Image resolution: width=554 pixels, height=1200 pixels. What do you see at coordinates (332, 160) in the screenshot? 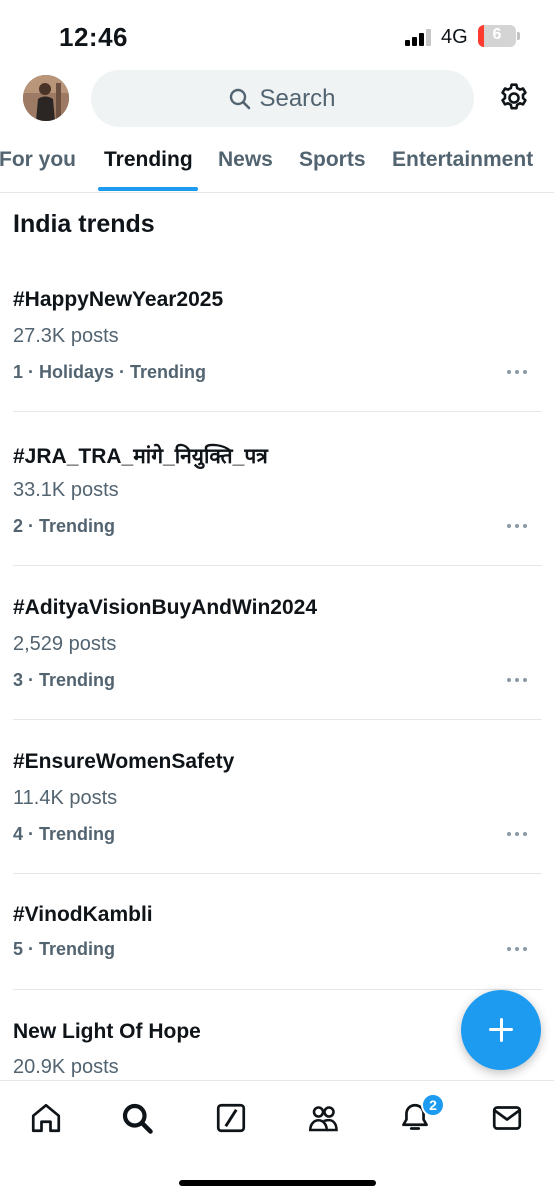
I see `tab-sports: Sports` at bounding box center [332, 160].